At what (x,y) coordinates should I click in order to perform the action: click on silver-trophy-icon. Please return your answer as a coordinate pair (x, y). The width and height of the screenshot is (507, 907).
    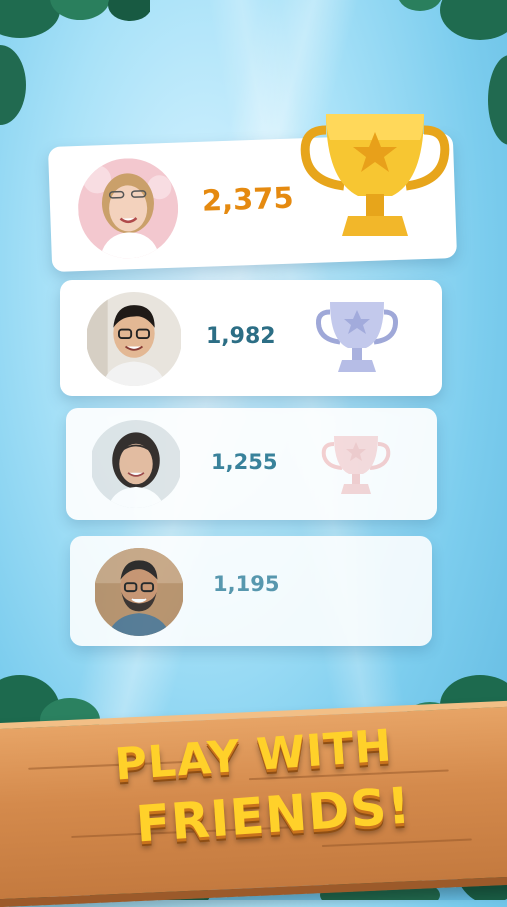
    Looking at the image, I should click on (357, 337).